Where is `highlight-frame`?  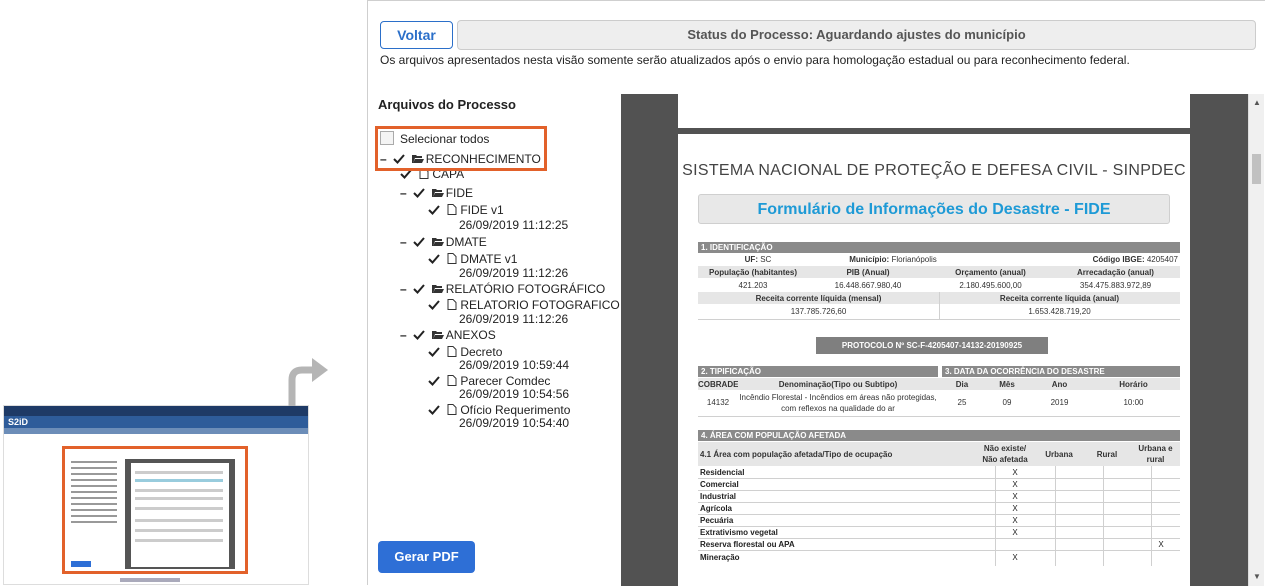 highlight-frame is located at coordinates (461, 148).